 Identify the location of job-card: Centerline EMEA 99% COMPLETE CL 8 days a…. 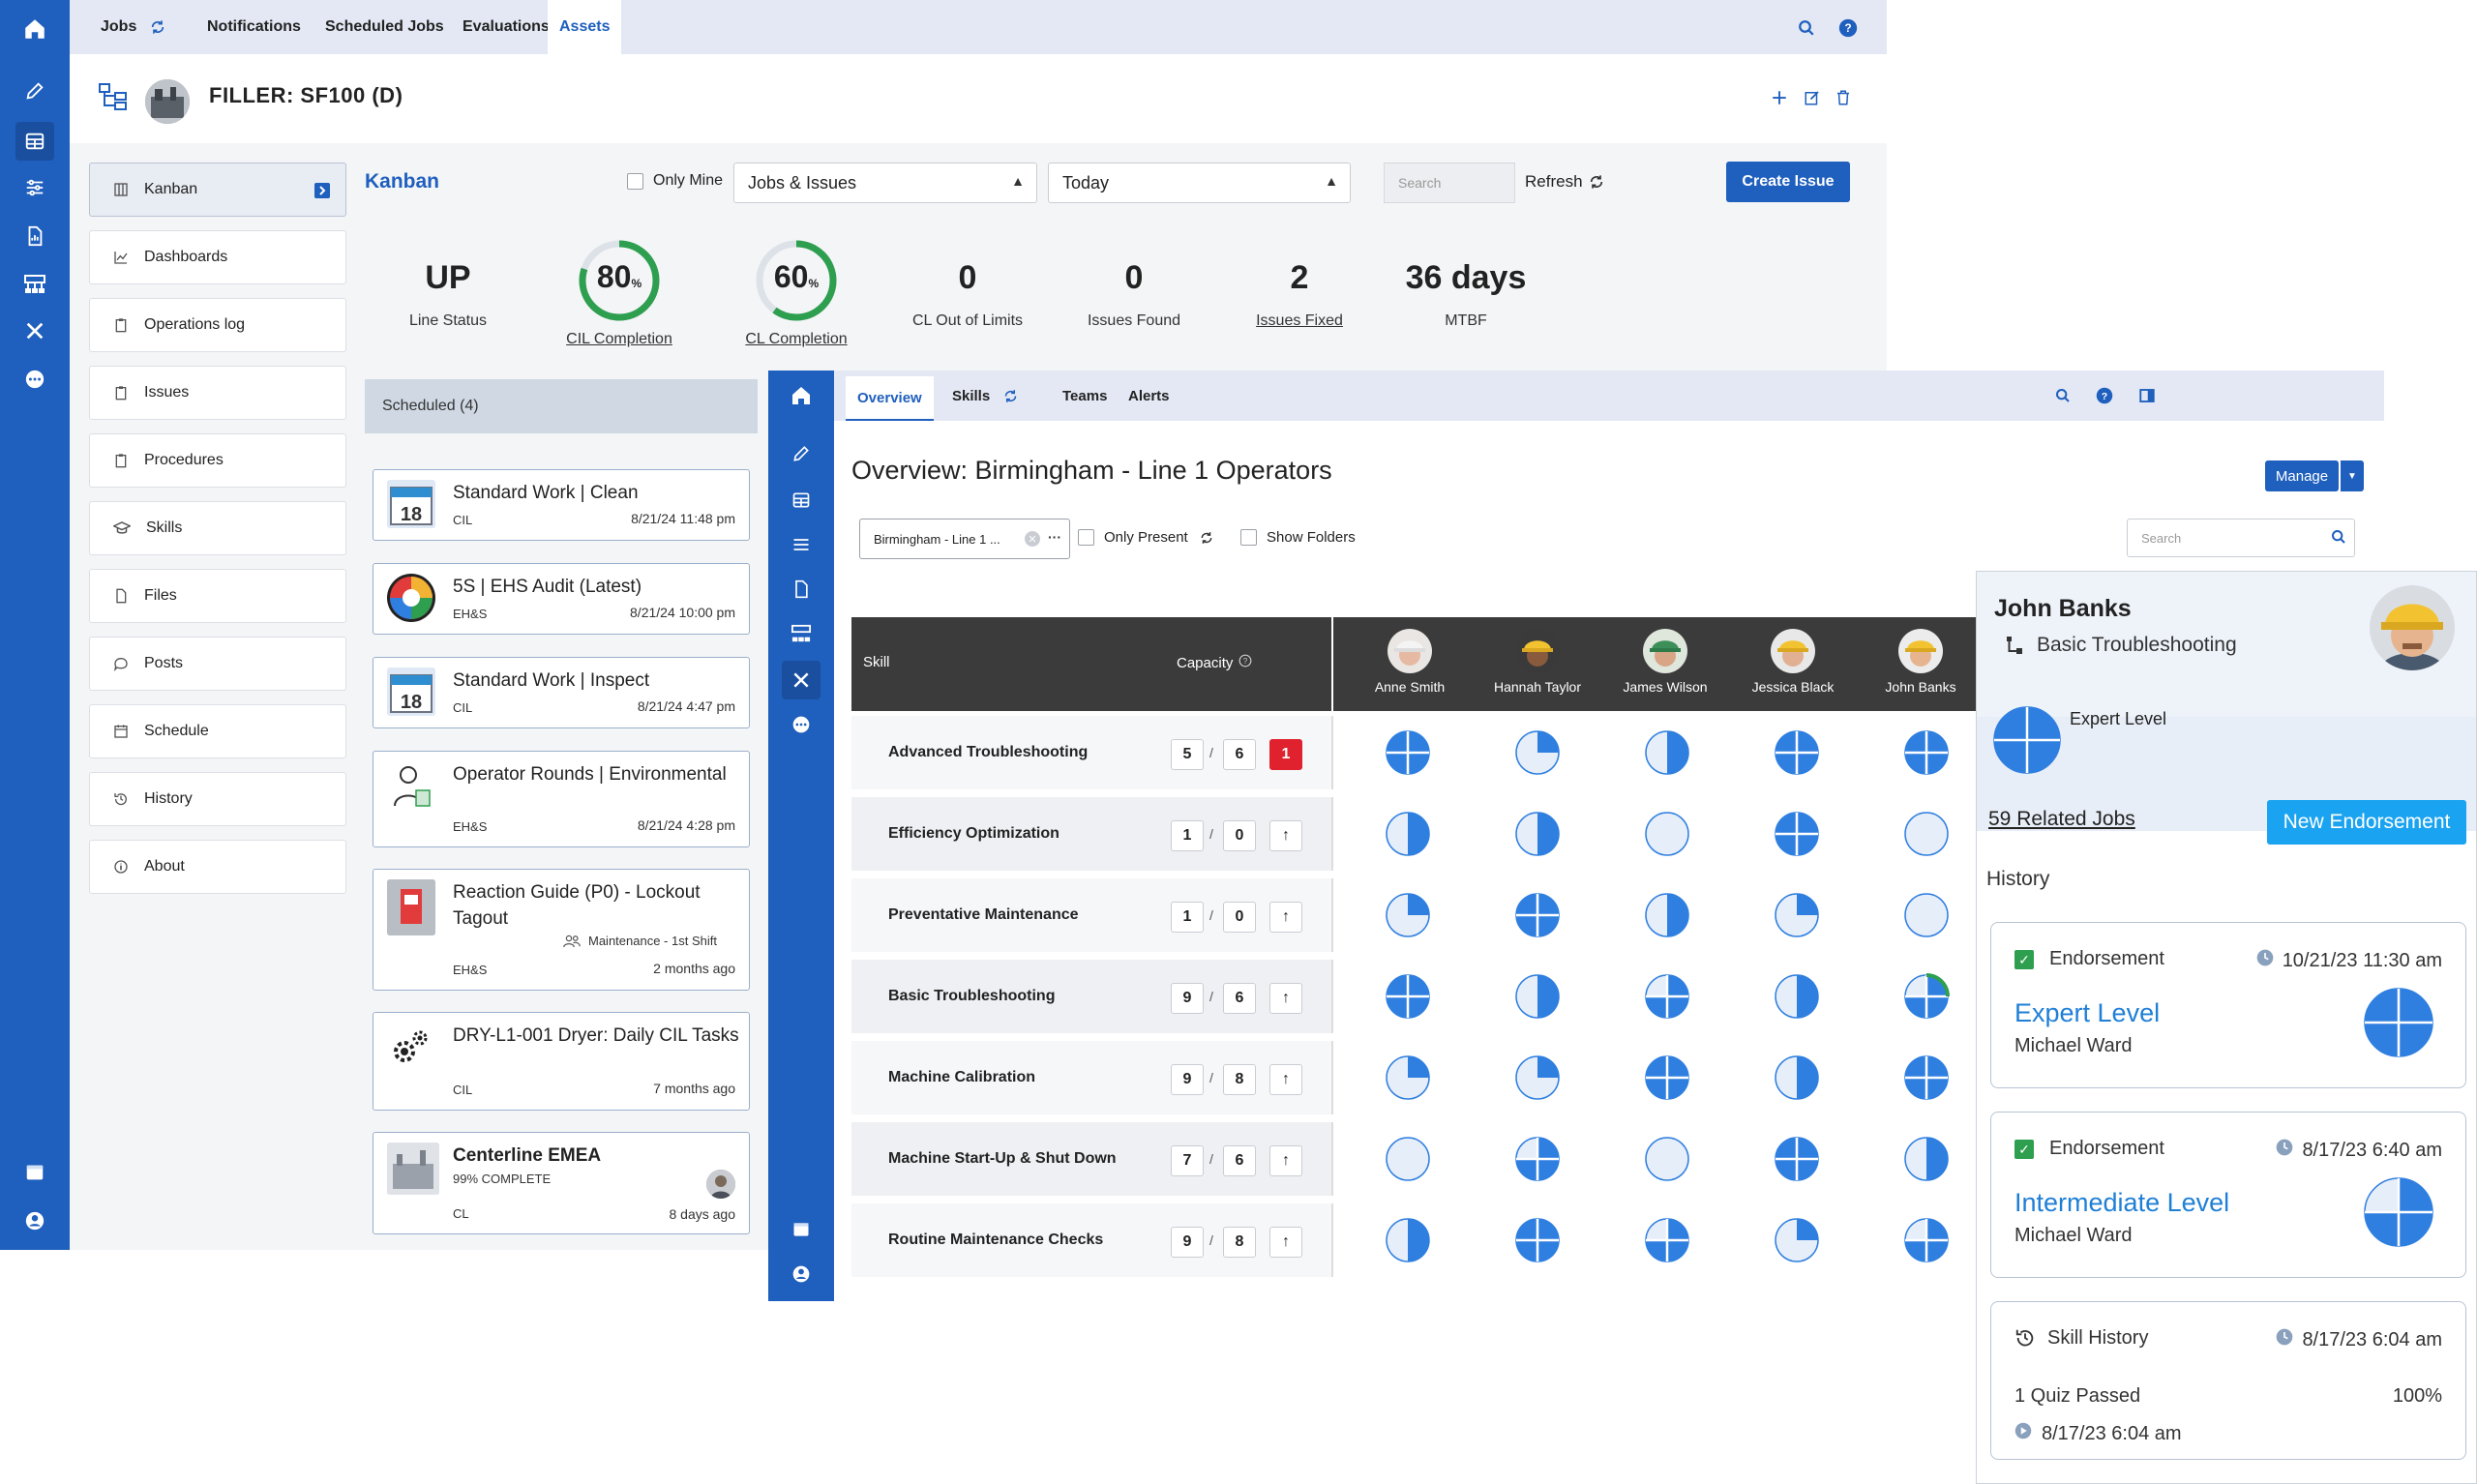
(561, 1183).